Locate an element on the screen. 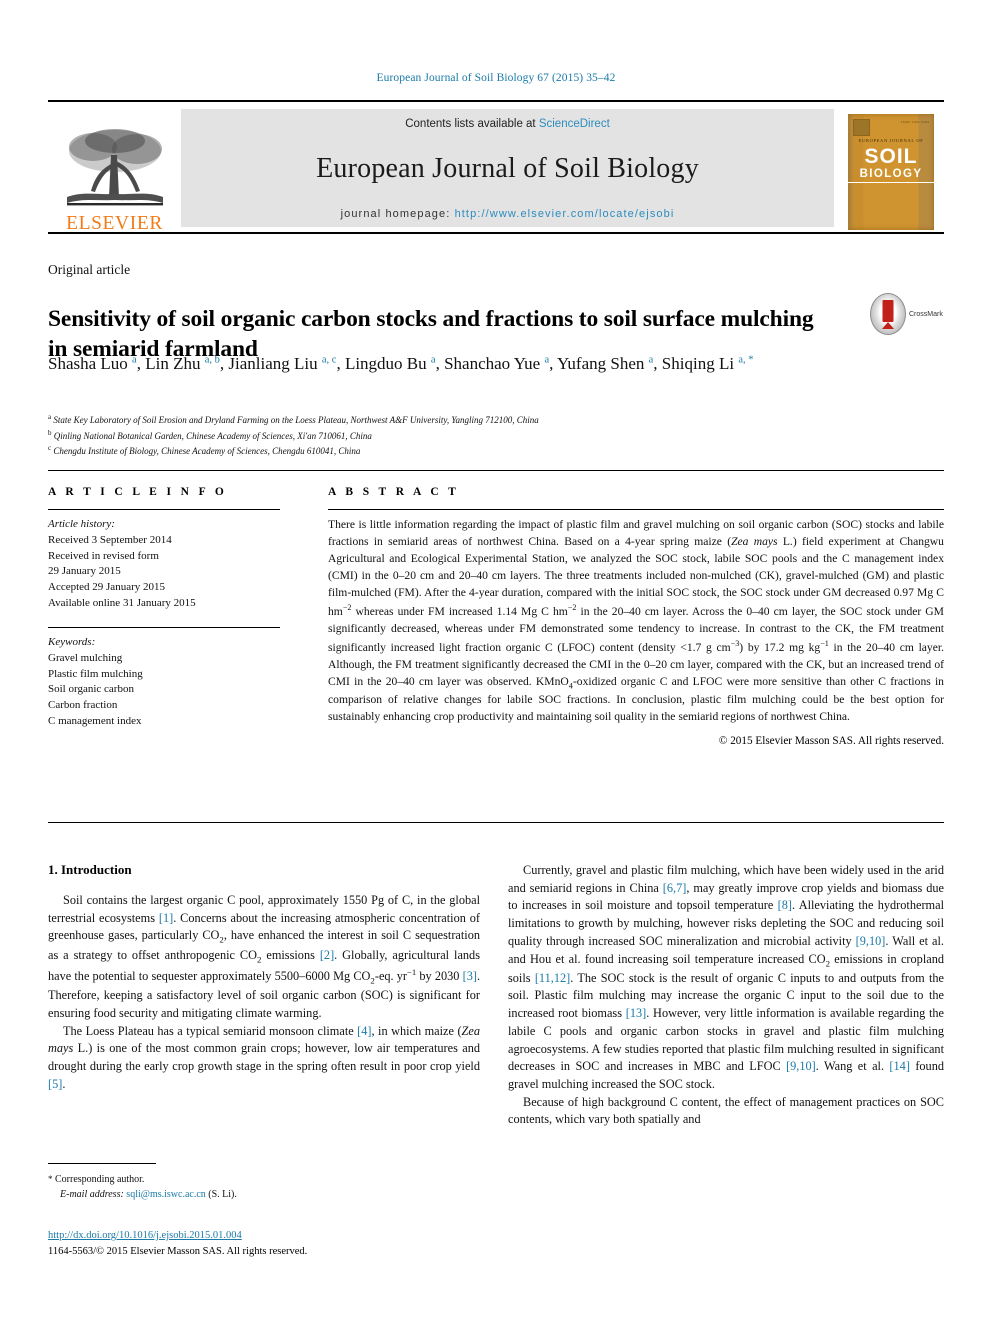 The height and width of the screenshot is (1323, 992). cover-title-biology: BIOLOGY is located at coordinates (891, 175).